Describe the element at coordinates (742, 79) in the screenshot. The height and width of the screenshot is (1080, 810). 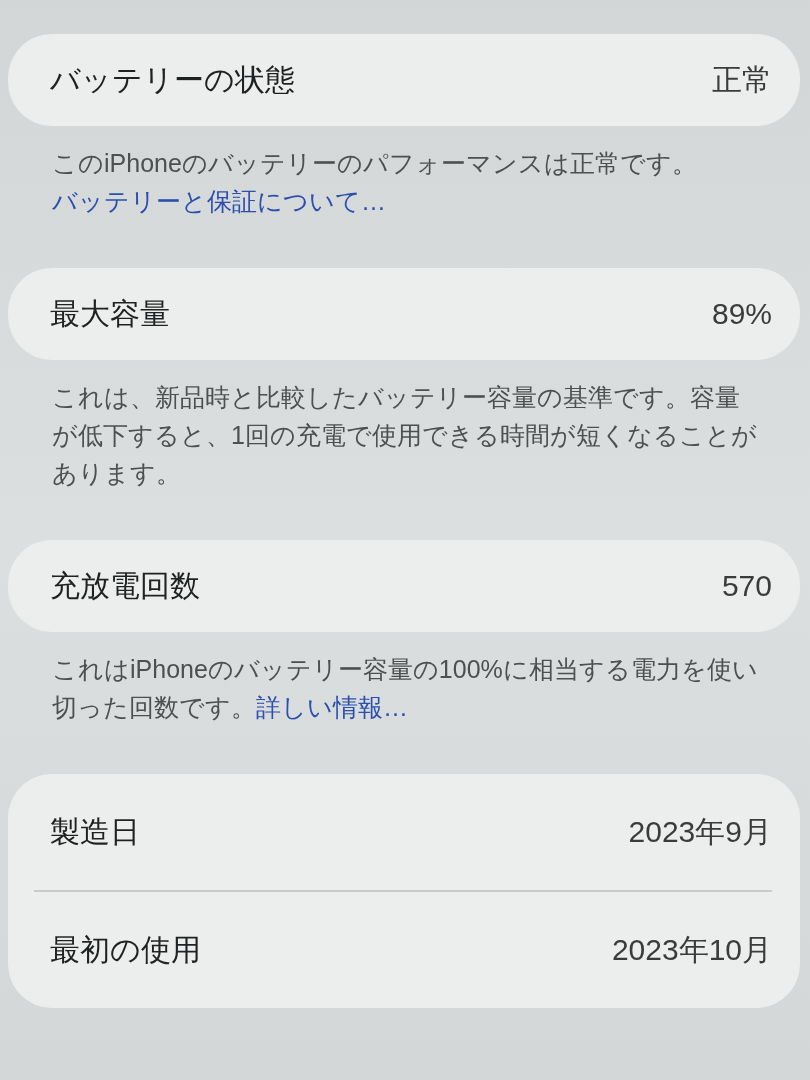
I see `row-value: 正常` at that location.